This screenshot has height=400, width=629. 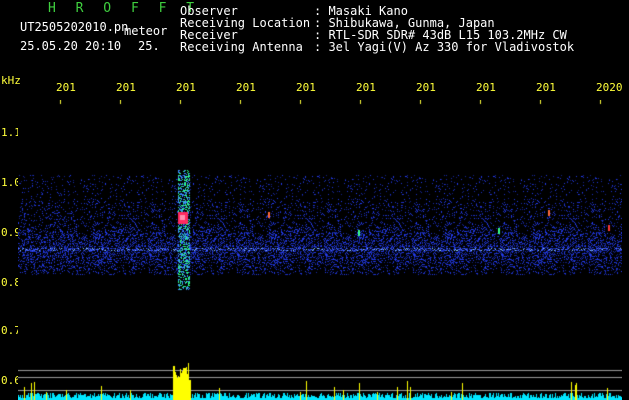 I want to click on time-tick-label: 2020, so click(x=609, y=87).